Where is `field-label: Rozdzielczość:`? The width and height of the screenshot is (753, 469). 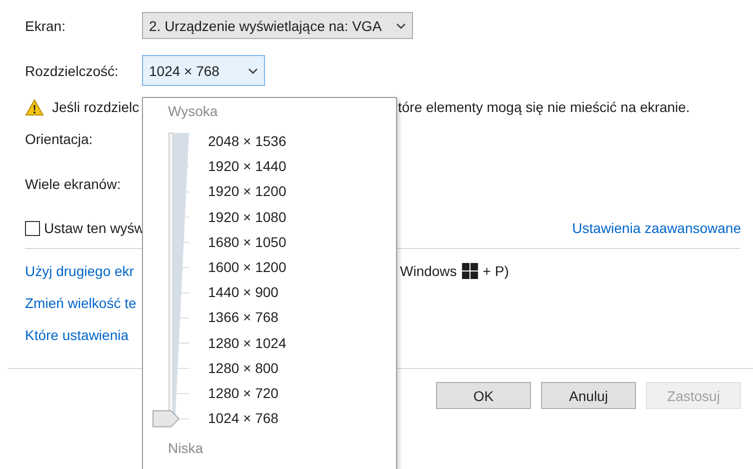
field-label: Rozdzielczość: is located at coordinates (72, 70).